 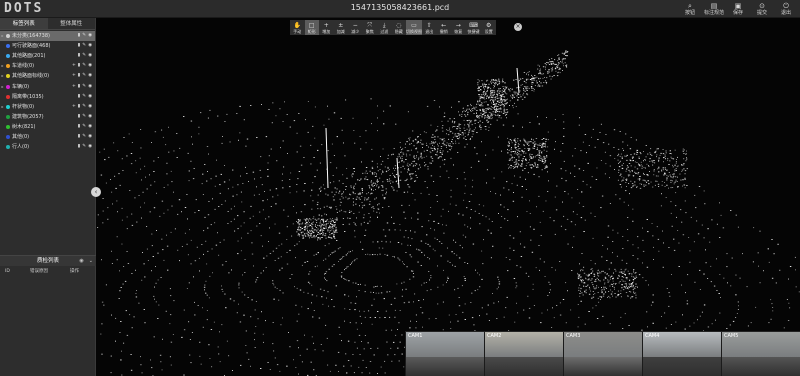 I want to click on camera-thumbnail: CAM5, so click(x=760, y=354).